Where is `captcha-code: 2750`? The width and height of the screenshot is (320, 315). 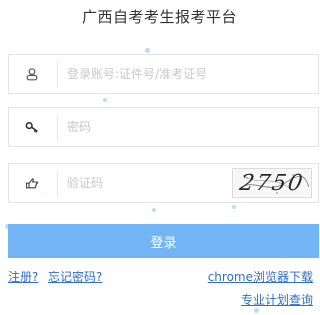 captcha-code: 2750 is located at coordinates (272, 183).